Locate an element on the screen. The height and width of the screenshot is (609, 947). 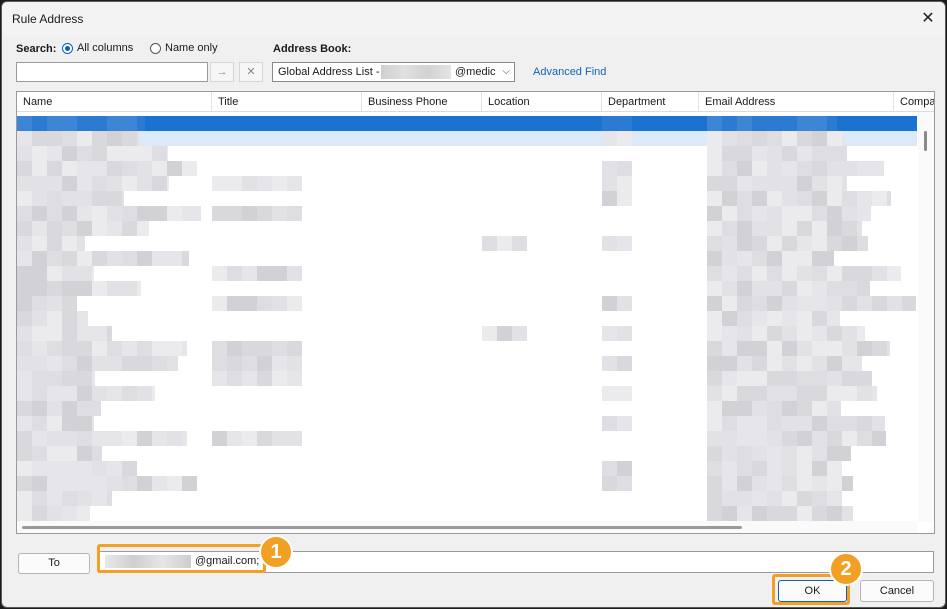
address-book-label: Address Book: is located at coordinates (312, 49).